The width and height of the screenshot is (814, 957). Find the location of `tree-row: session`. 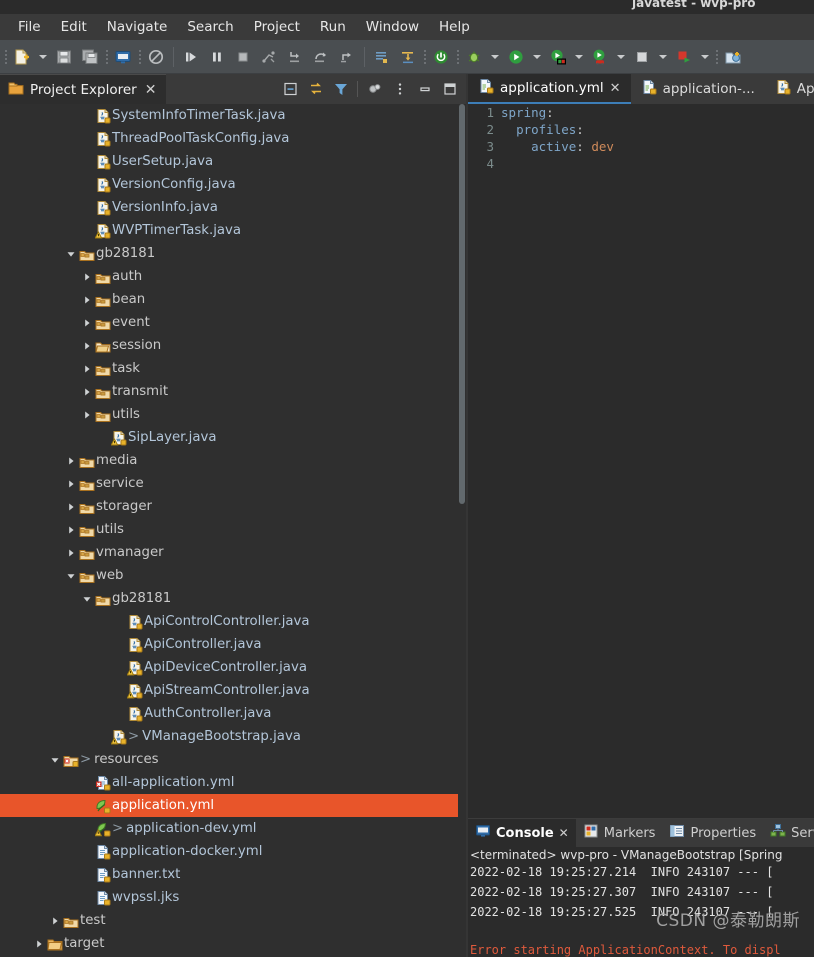

tree-row: session is located at coordinates (229, 345).